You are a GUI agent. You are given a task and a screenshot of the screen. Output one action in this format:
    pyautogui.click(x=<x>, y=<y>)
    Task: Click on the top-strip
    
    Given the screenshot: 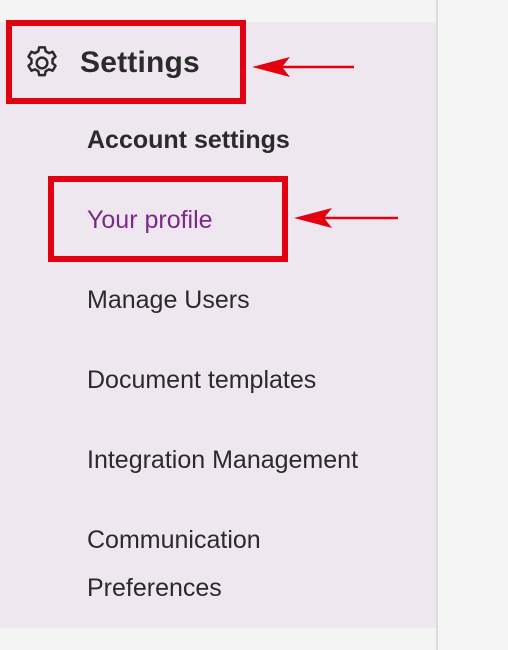 What is the action you would take?
    pyautogui.click(x=218, y=11)
    